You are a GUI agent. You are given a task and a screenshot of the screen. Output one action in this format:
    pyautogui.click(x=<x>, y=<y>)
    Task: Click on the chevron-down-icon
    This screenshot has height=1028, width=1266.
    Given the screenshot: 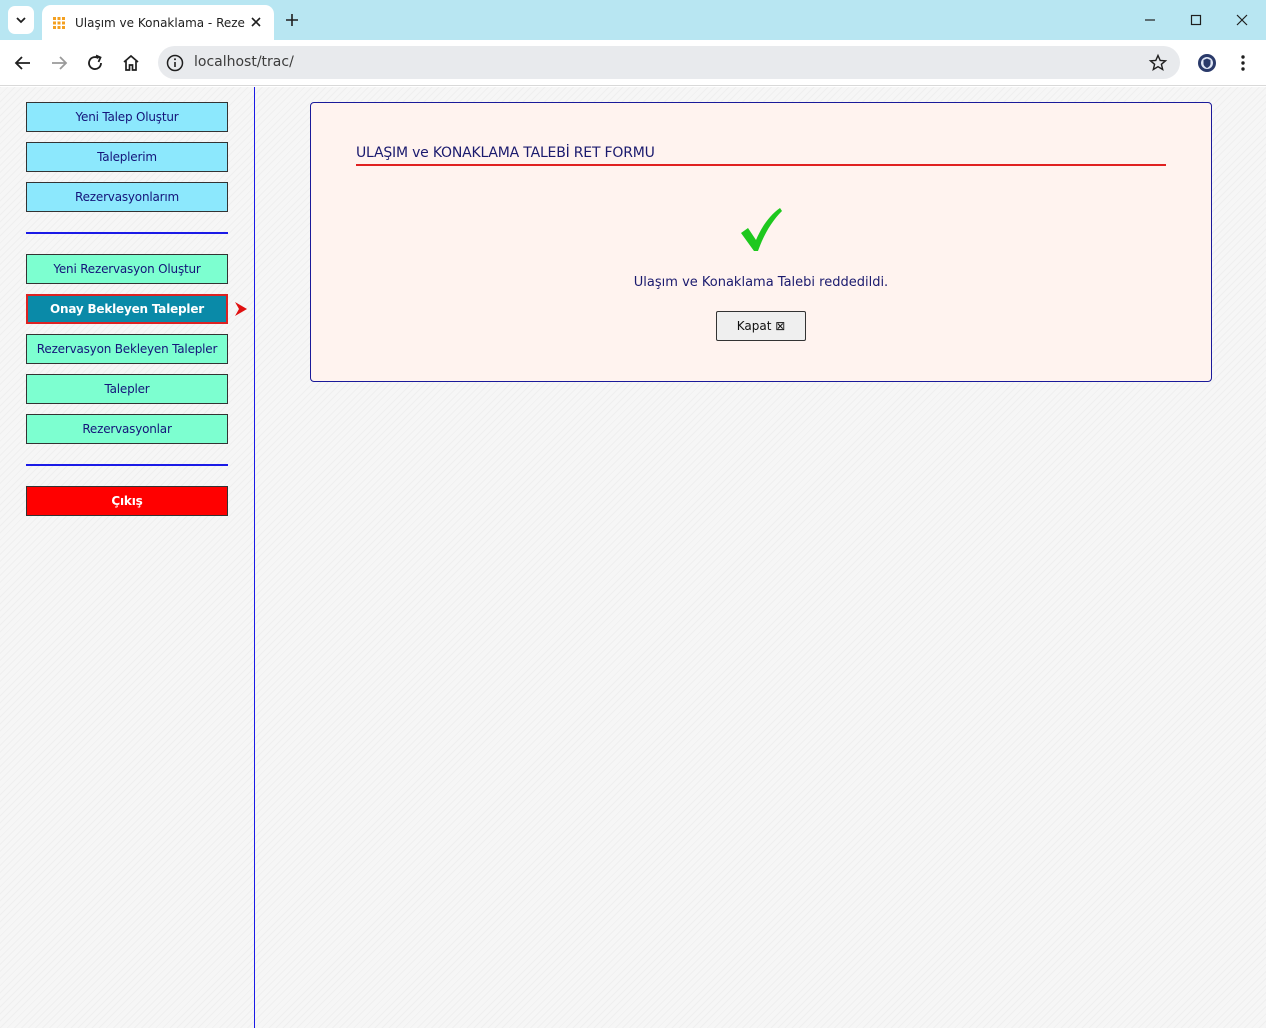 What is the action you would take?
    pyautogui.click(x=21, y=20)
    